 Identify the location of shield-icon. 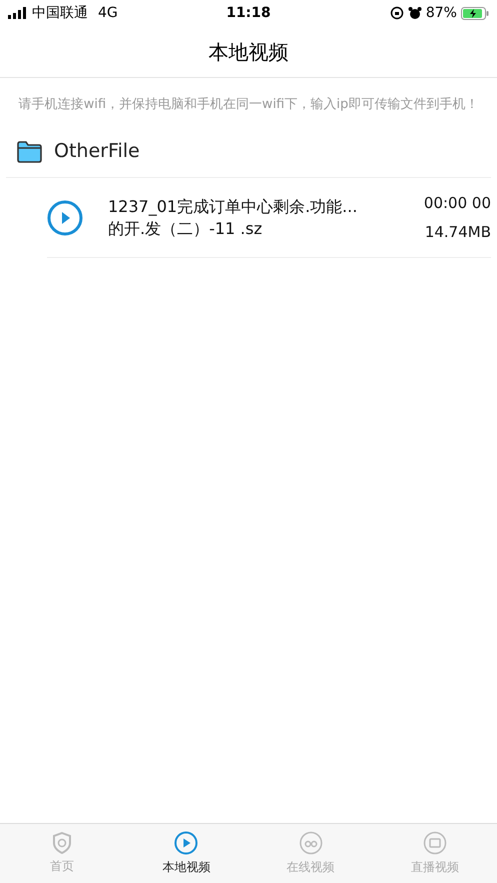
(62, 843).